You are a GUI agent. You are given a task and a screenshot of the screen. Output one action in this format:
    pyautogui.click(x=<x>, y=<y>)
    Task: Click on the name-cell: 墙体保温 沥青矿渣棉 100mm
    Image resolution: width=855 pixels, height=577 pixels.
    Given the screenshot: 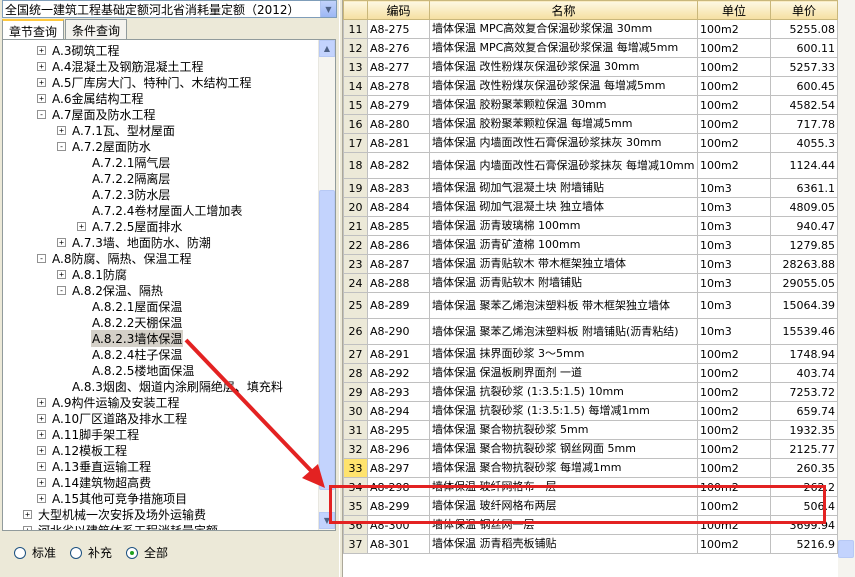 What is the action you would take?
    pyautogui.click(x=563, y=245)
    